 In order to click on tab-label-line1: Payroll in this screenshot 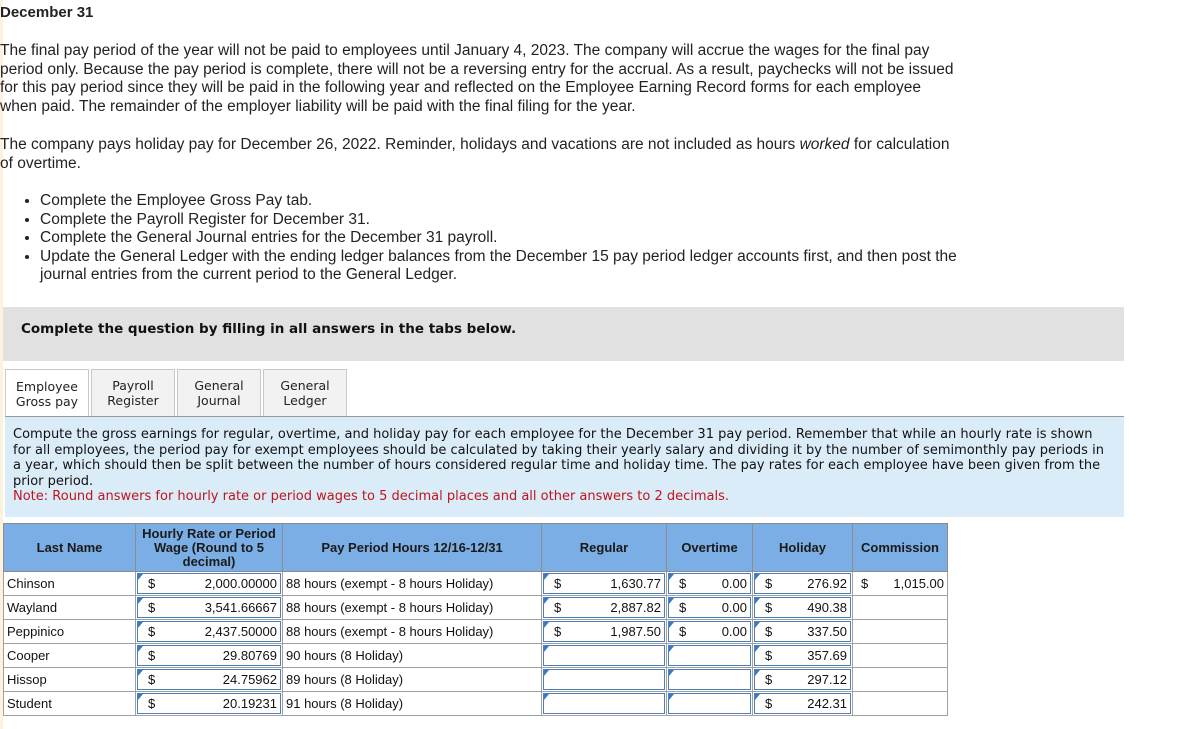, I will do `click(133, 385)`.